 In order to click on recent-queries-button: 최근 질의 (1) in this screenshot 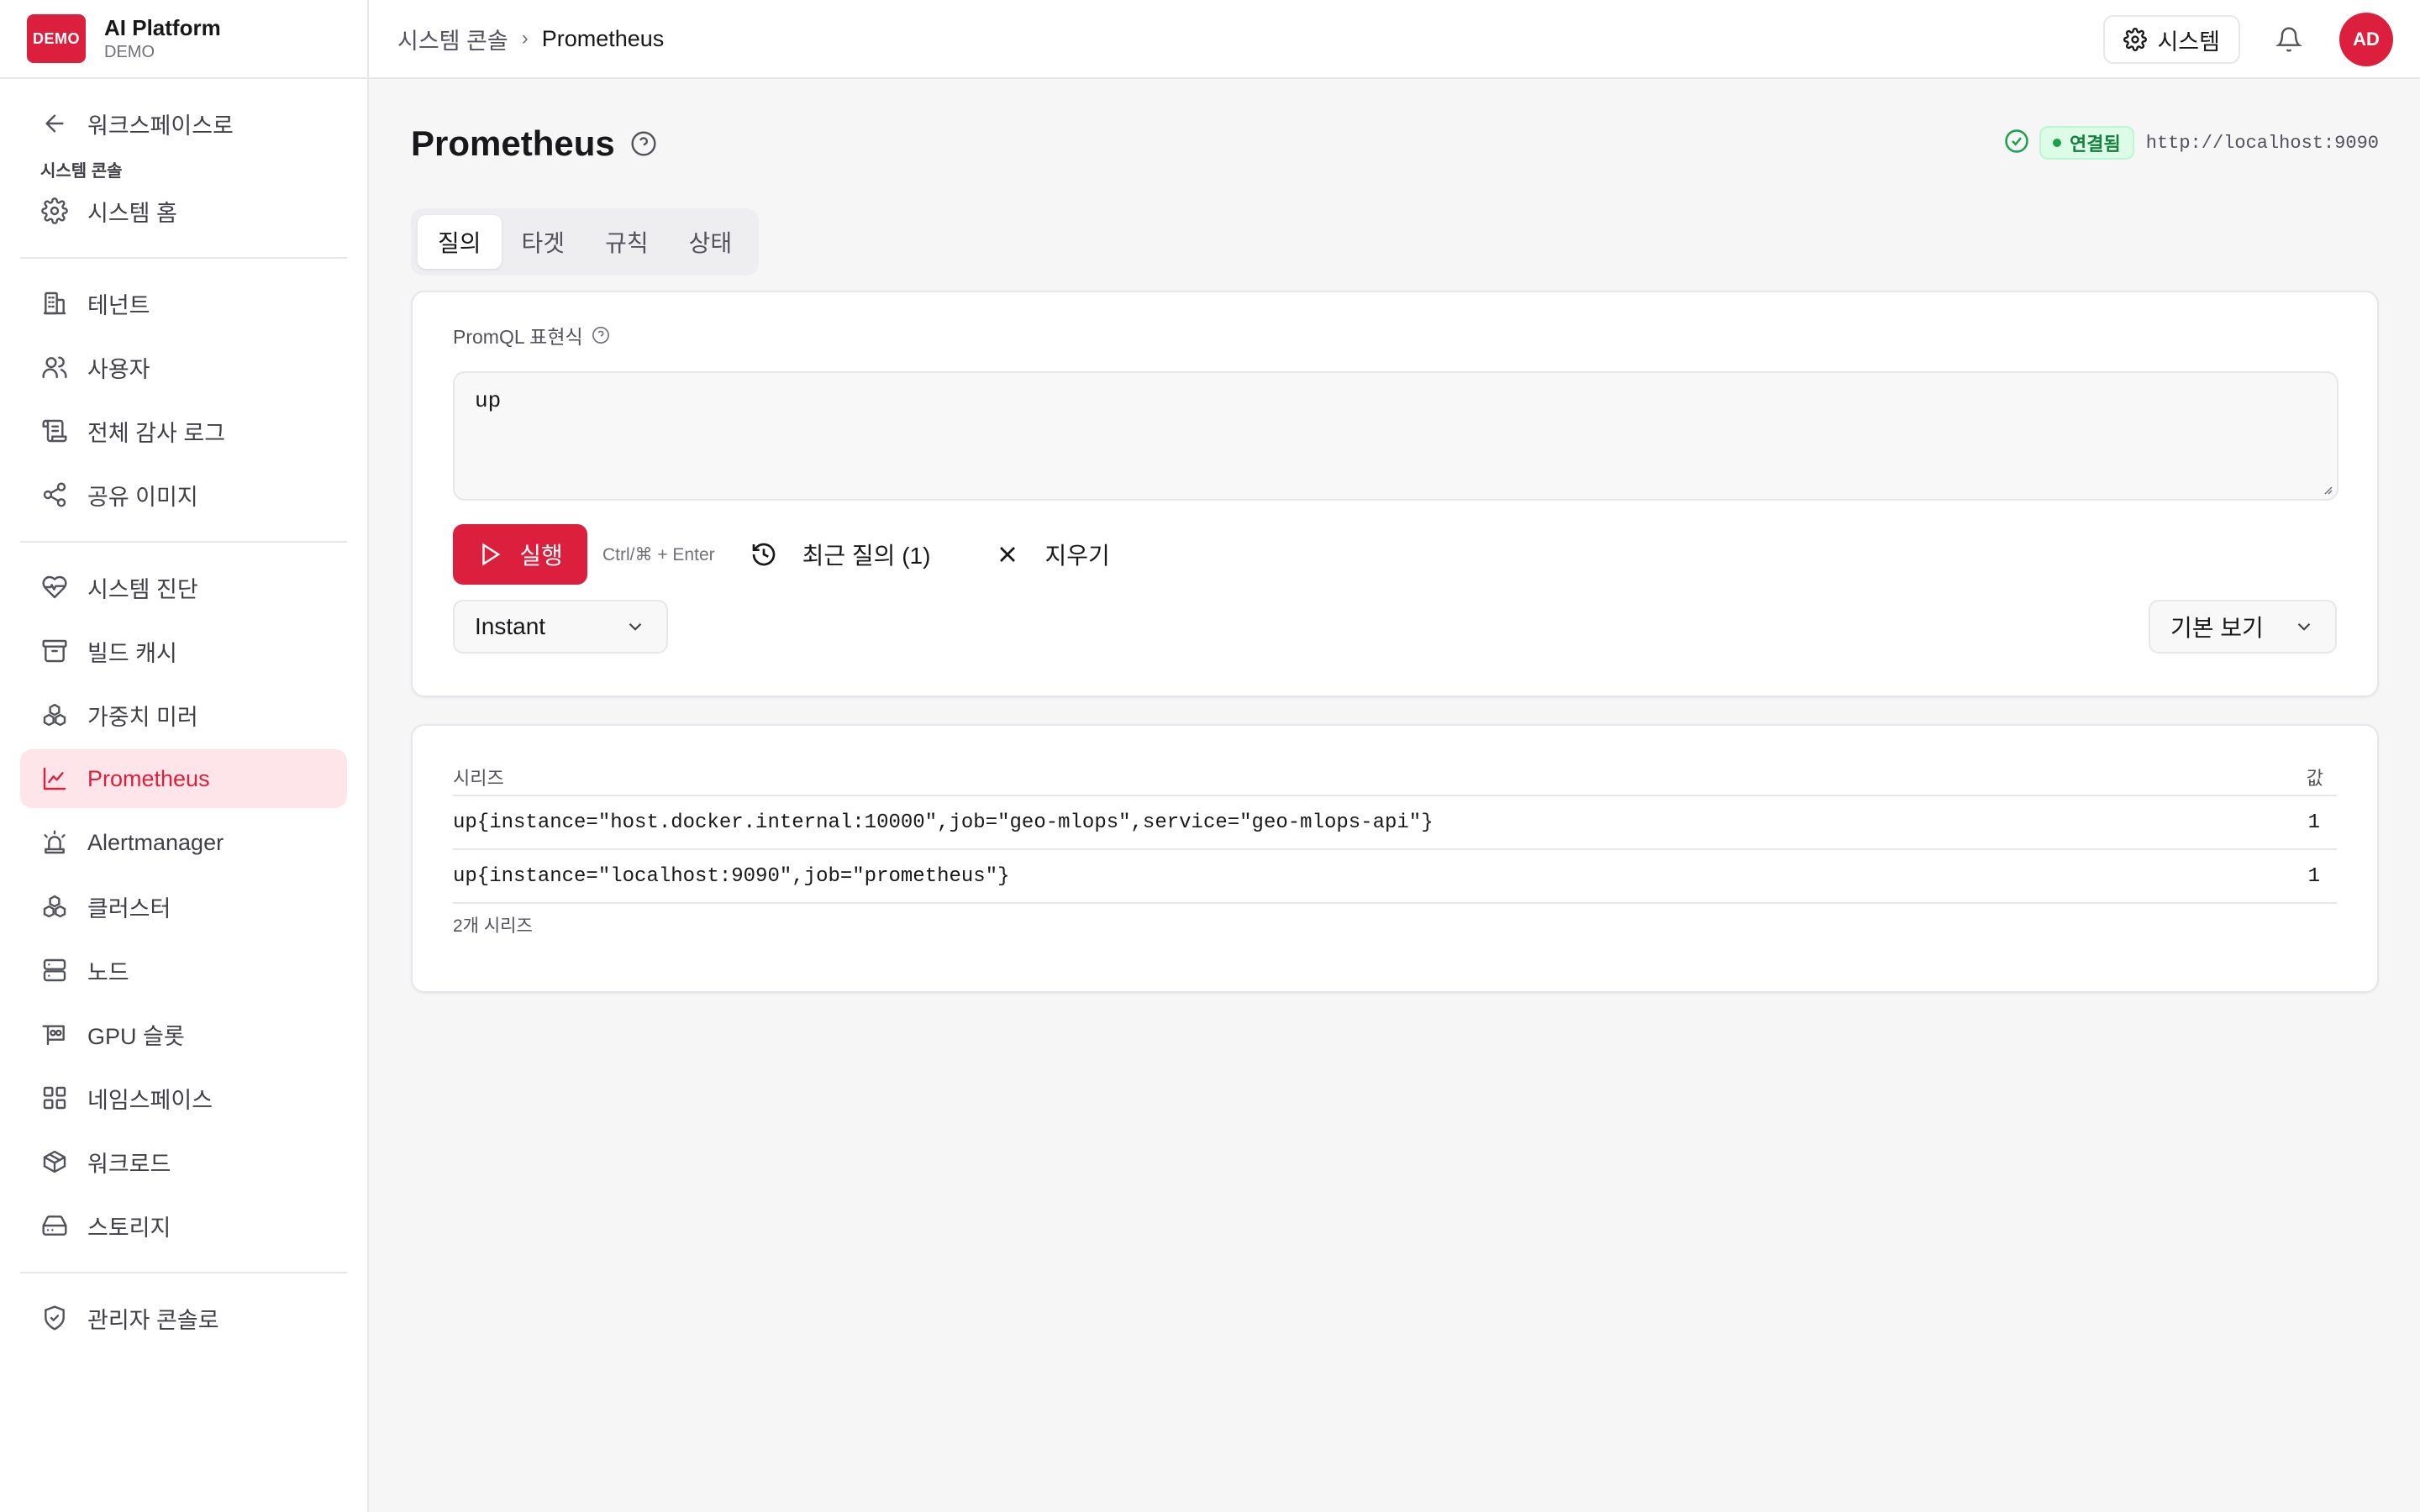, I will do `click(841, 554)`.